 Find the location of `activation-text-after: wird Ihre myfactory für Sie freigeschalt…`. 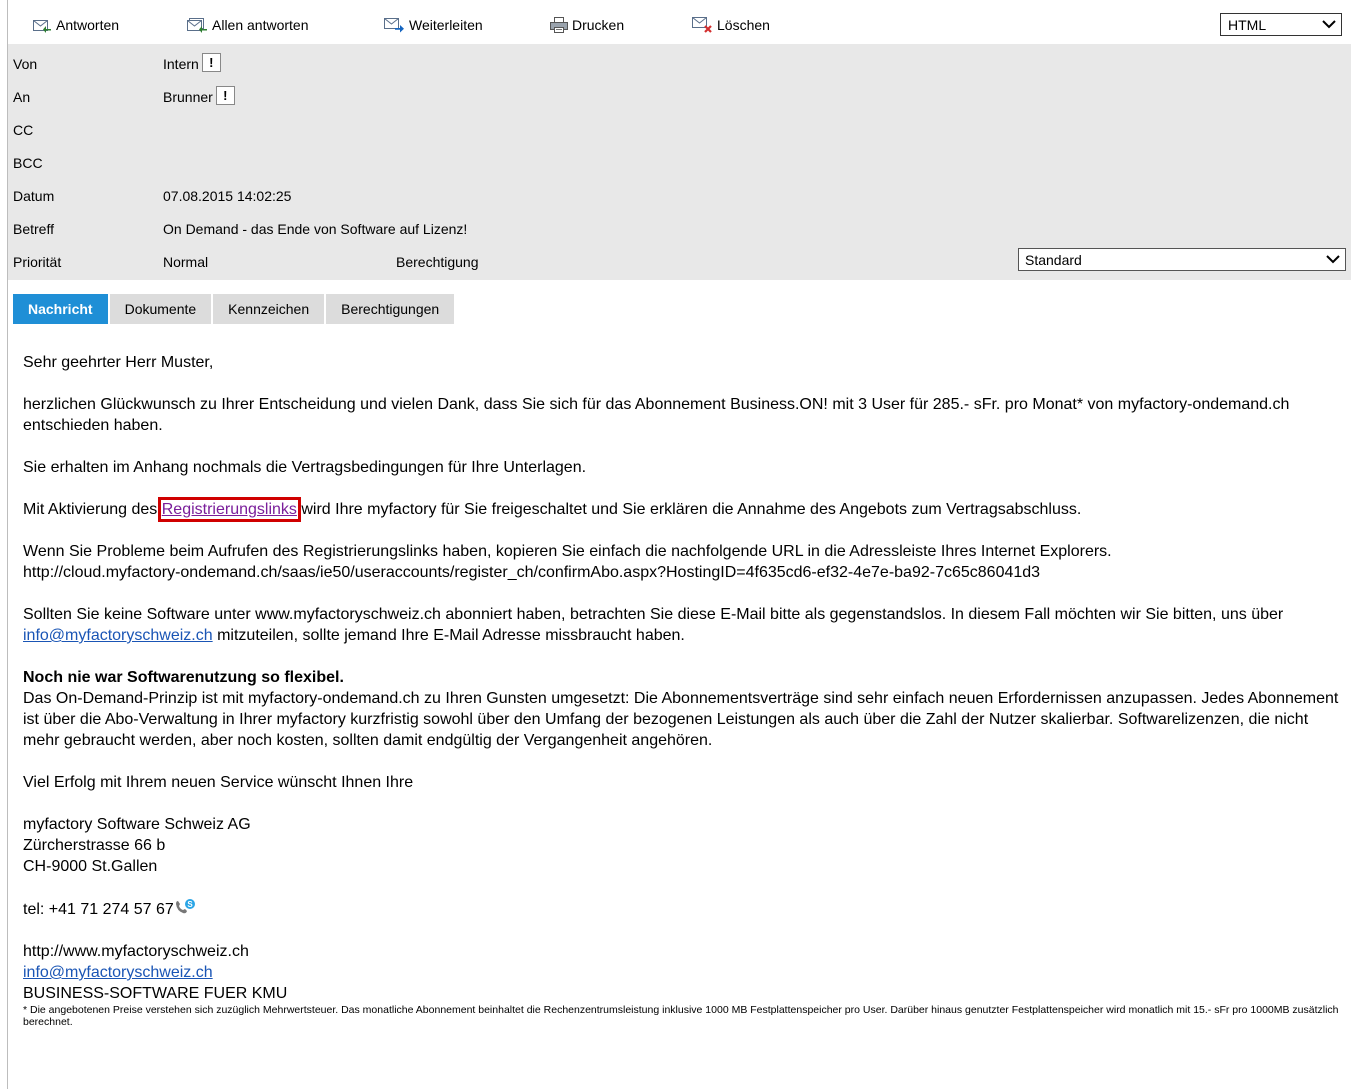

activation-text-after: wird Ihre myfactory für Sie freigeschalt… is located at coordinates (689, 509).